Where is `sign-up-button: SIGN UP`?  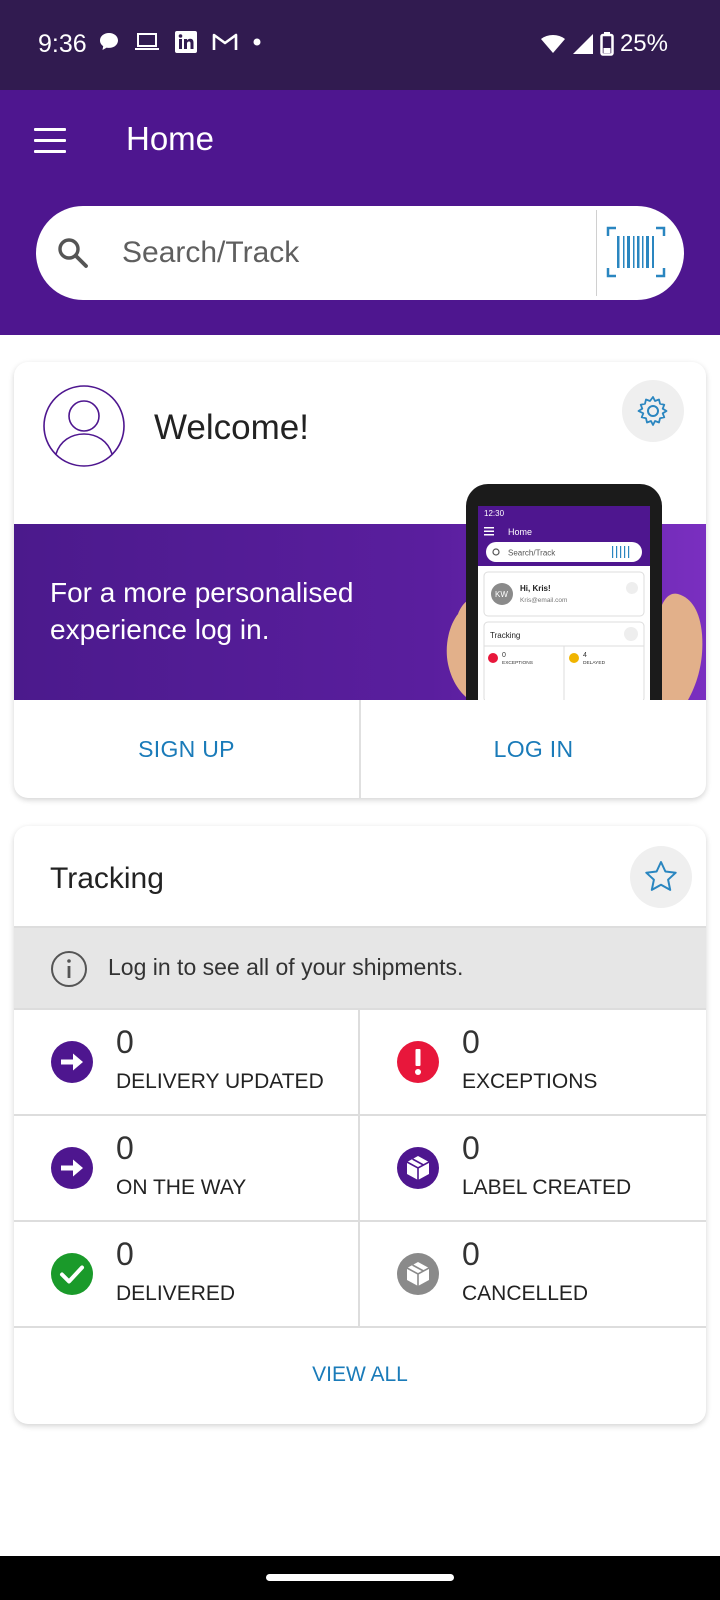
sign-up-button: SIGN UP is located at coordinates (186, 749).